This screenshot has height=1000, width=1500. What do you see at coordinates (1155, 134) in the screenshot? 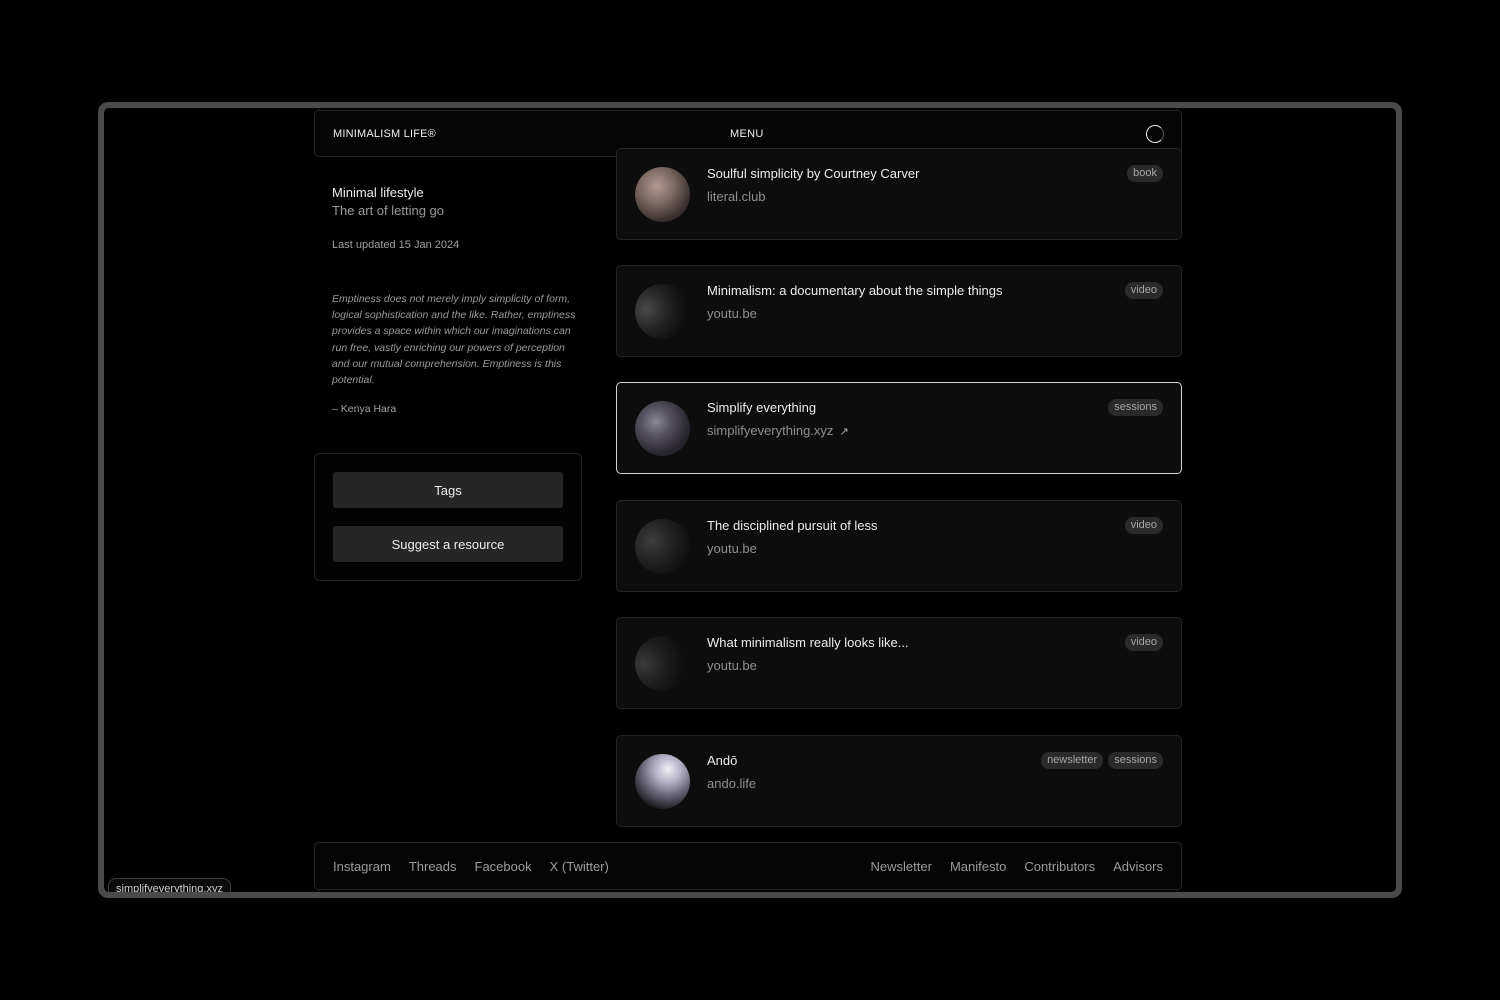
I see `loader-icon` at bounding box center [1155, 134].